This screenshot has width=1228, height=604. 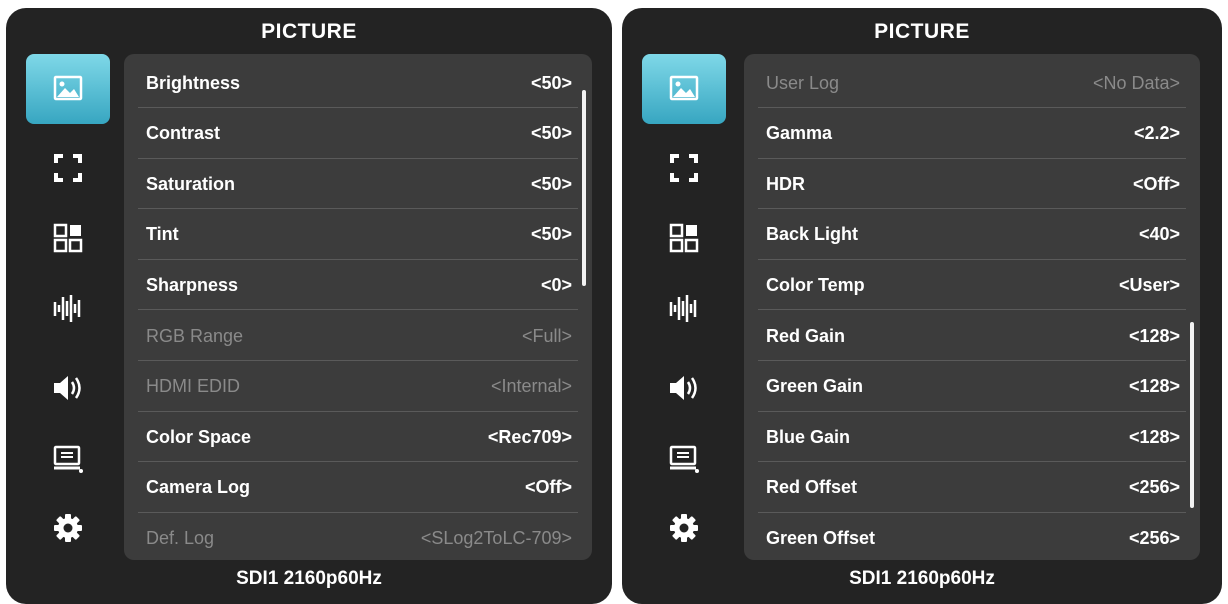 What do you see at coordinates (812, 234) in the screenshot?
I see `setting-label: Back Light` at bounding box center [812, 234].